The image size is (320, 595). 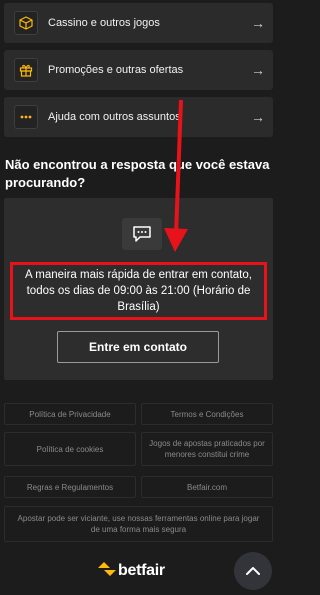 I want to click on footer-link-privacy: Política de Privacidade, so click(x=70, y=414).